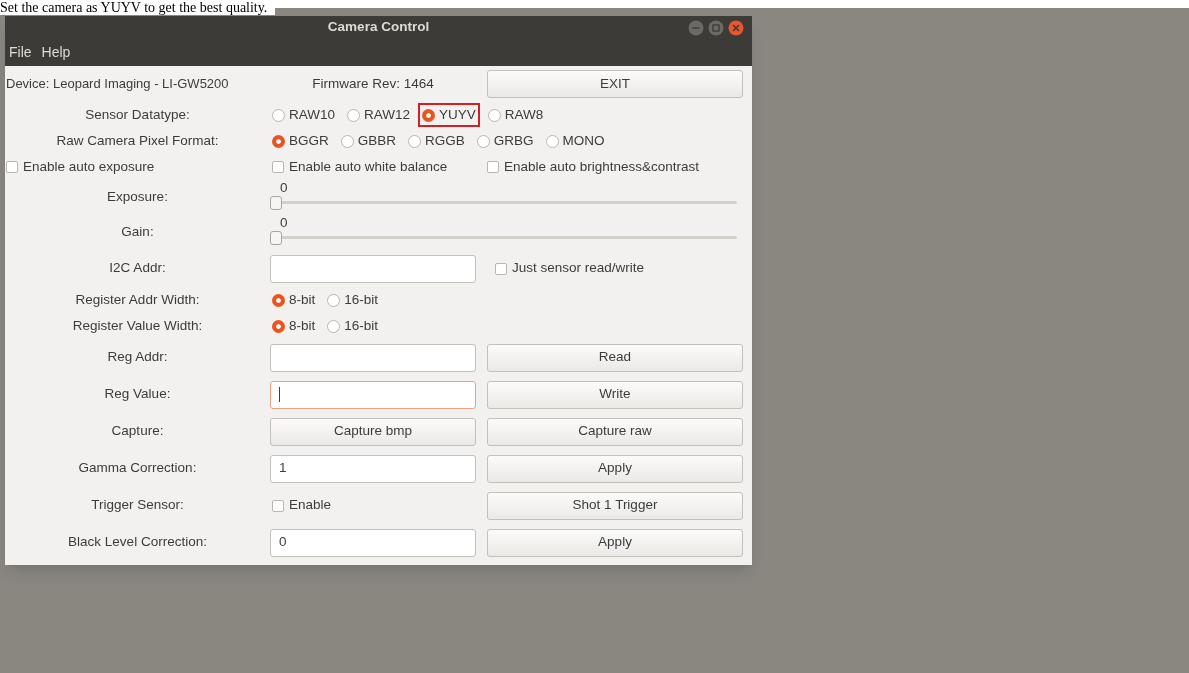  What do you see at coordinates (736, 28) in the screenshot?
I see `close-icon` at bounding box center [736, 28].